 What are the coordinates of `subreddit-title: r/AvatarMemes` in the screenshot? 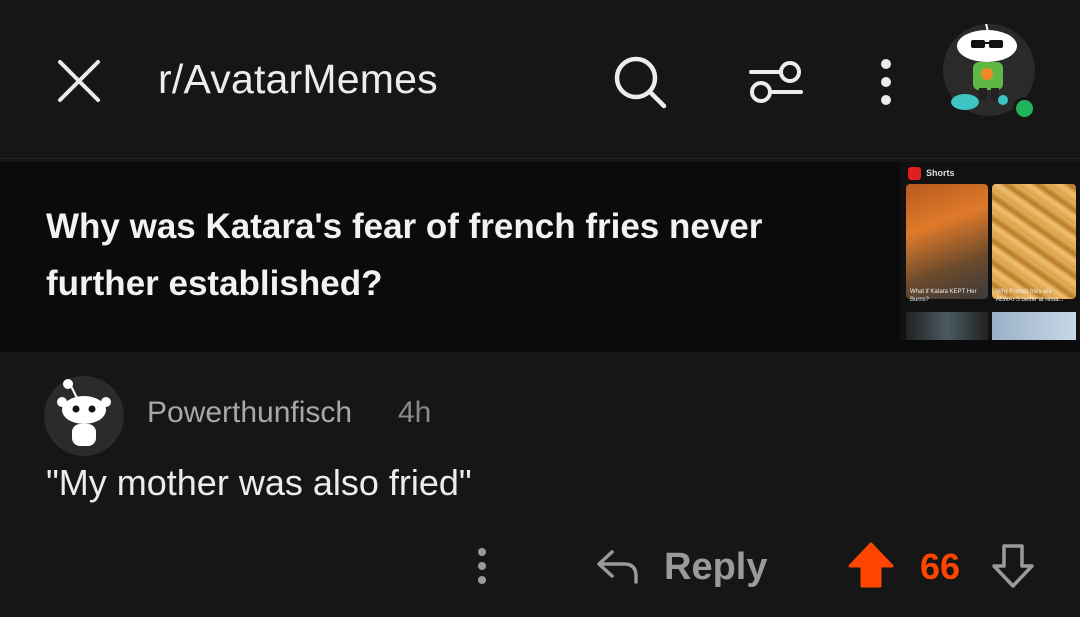 It's located at (298, 79).